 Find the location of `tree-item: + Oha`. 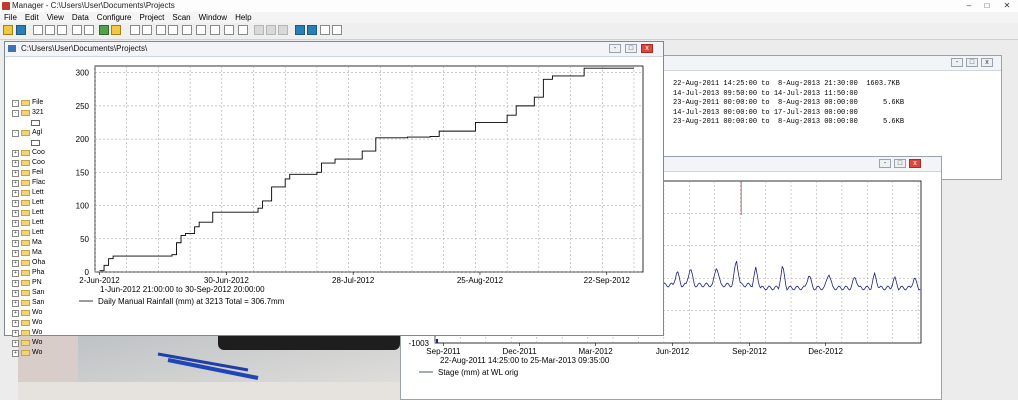

tree-item: + Oha is located at coordinates (31, 263).